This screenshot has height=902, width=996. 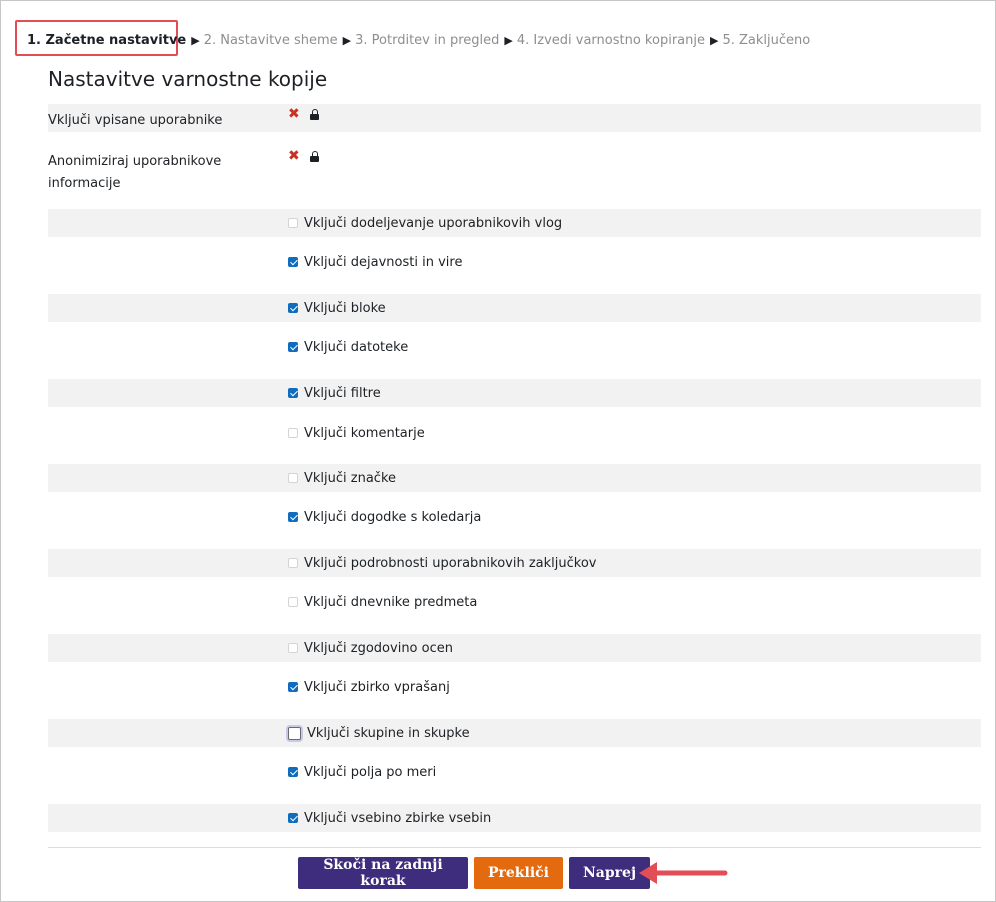 I want to click on setting-label: Vključi vpisane uporabnike, so click(x=135, y=120).